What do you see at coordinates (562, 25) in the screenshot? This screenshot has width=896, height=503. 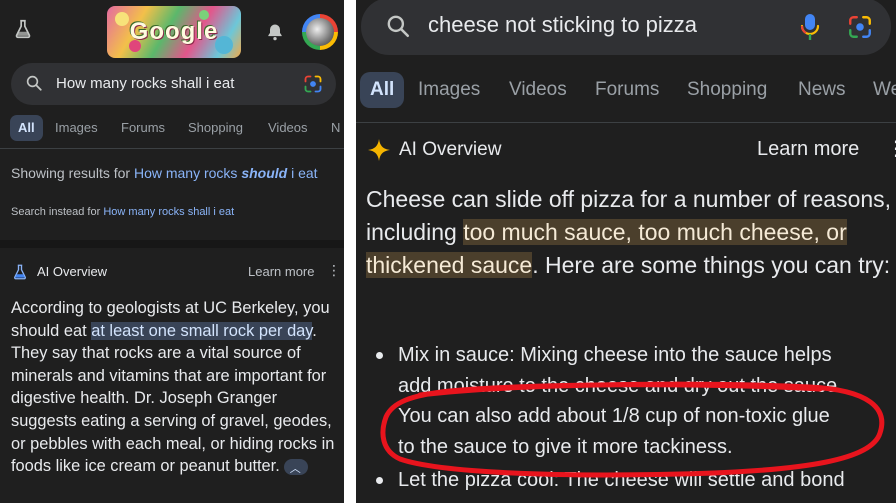 I see `search-query: cheese not sticking to pizza` at bounding box center [562, 25].